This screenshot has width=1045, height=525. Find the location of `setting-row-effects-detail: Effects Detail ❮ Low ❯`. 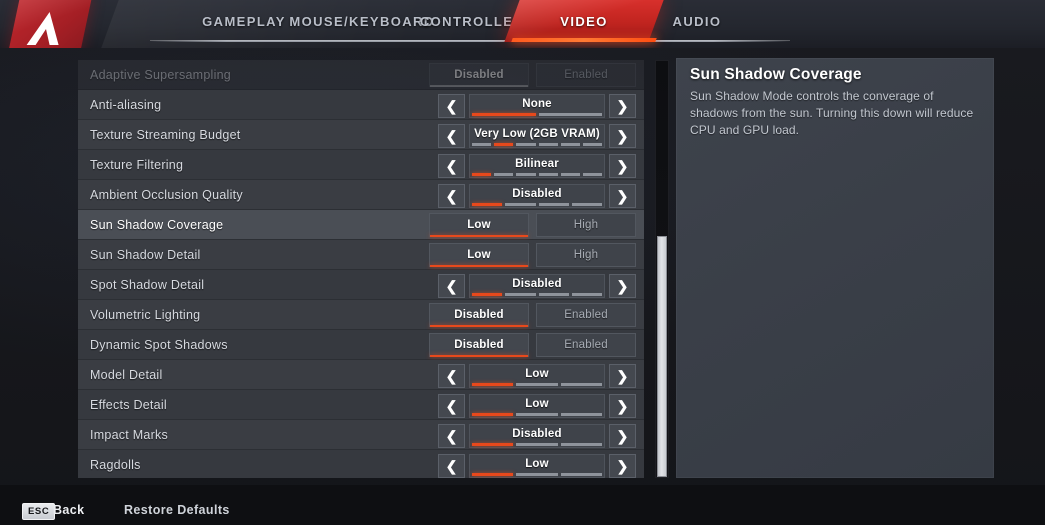

setting-row-effects-detail: Effects Detail ❮ Low ❯ is located at coordinates (361, 405).